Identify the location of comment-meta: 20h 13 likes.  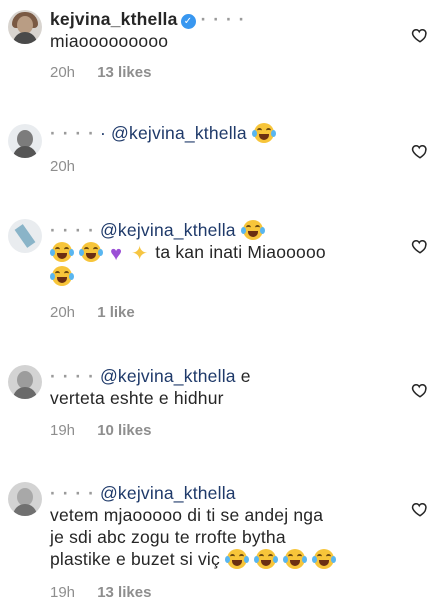
(109, 72).